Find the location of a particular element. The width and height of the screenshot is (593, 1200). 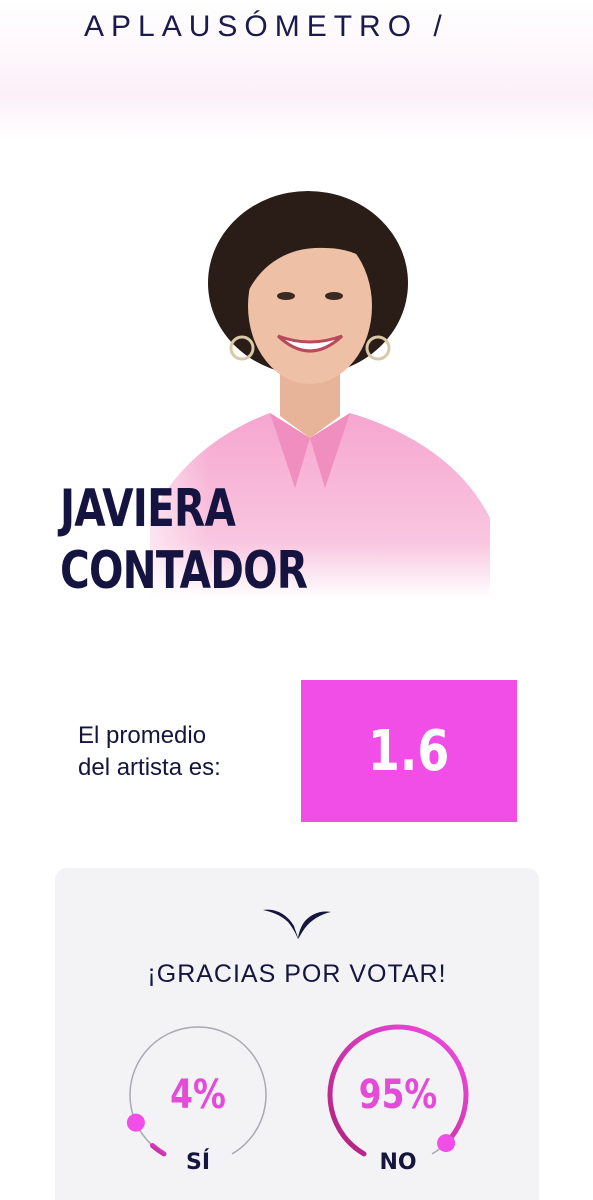

bird-logo-icon is located at coordinates (297, 922).